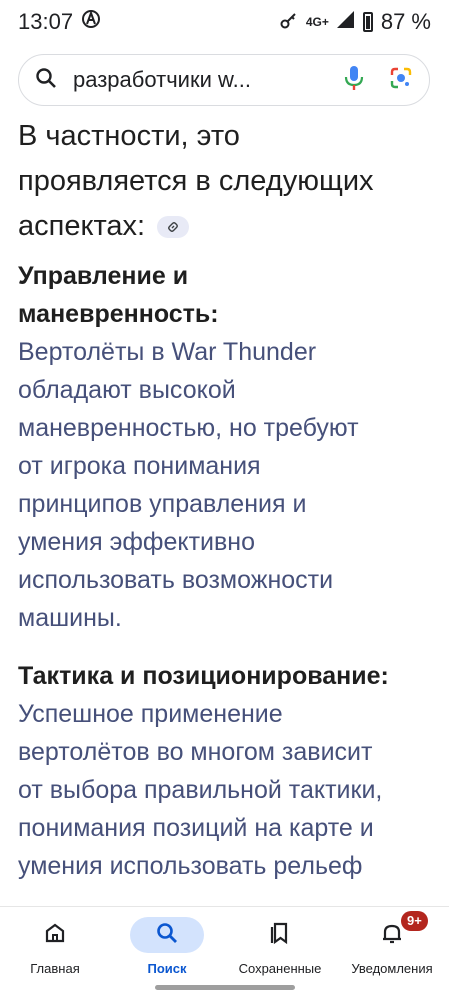 This screenshot has width=449, height=1001. I want to click on text-line: использовать возможности, so click(176, 580).